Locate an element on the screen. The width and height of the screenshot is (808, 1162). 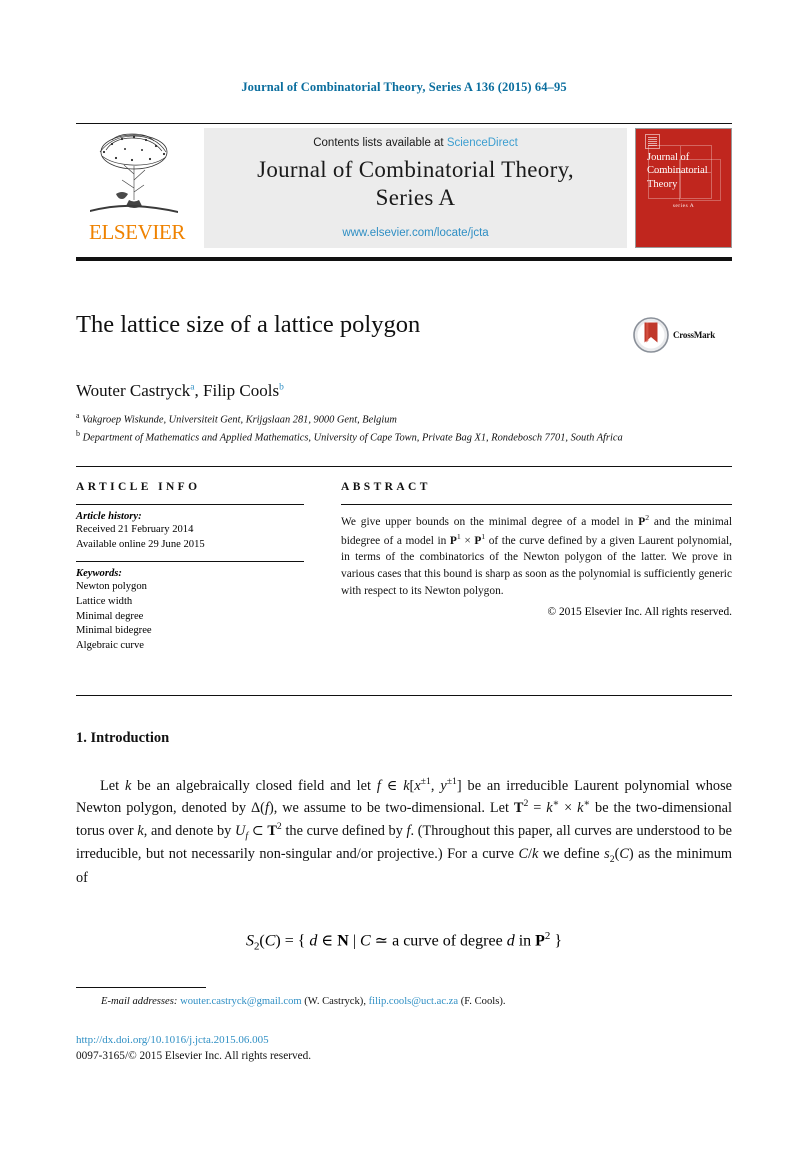
author-name-1: Filip Cools is located at coordinates (241, 390).